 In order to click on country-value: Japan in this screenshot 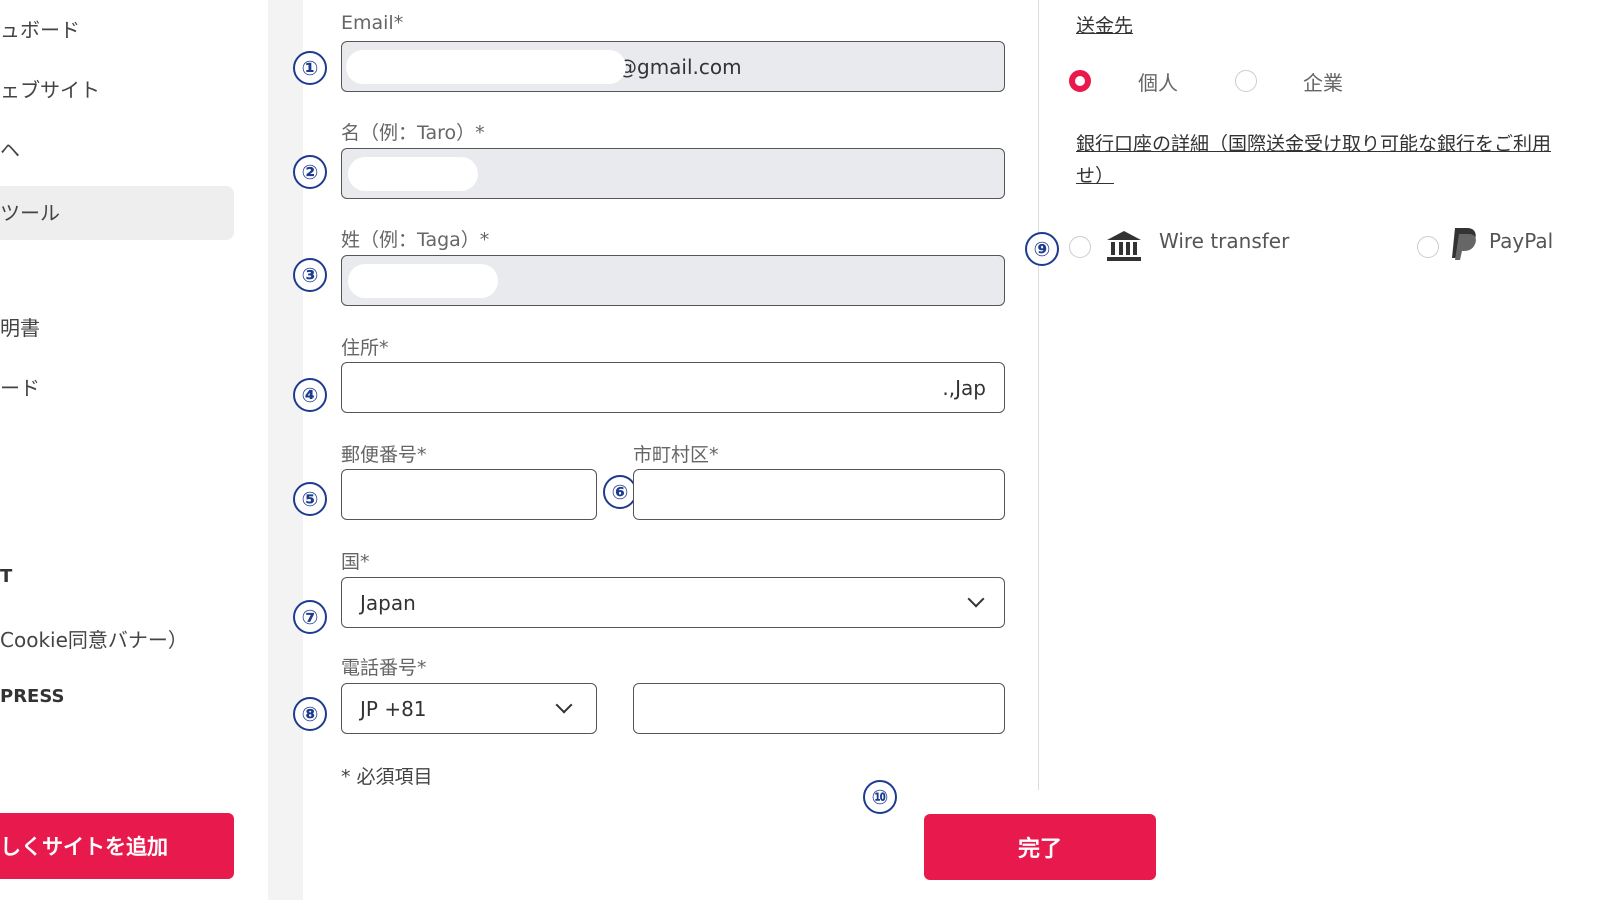, I will do `click(388, 602)`.